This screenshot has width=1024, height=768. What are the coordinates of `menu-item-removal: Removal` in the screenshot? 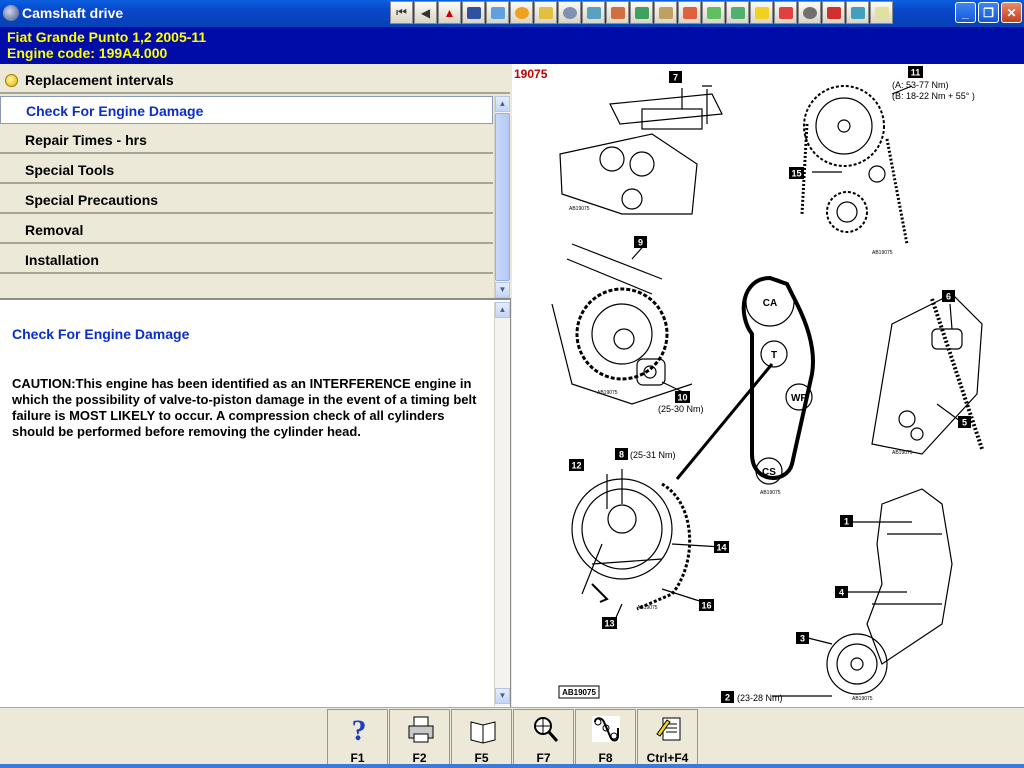 It's located at (246, 230).